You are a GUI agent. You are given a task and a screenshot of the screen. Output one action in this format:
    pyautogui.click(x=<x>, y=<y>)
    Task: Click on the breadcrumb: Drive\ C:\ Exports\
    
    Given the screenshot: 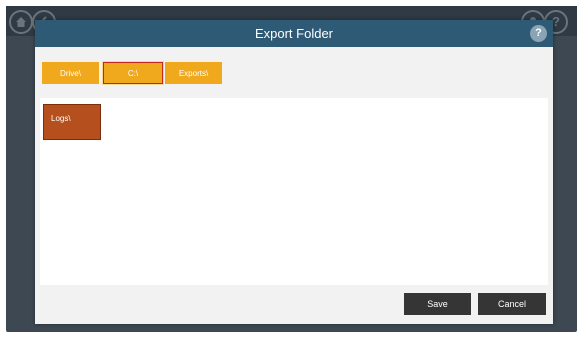 What is the action you would take?
    pyautogui.click(x=132, y=73)
    